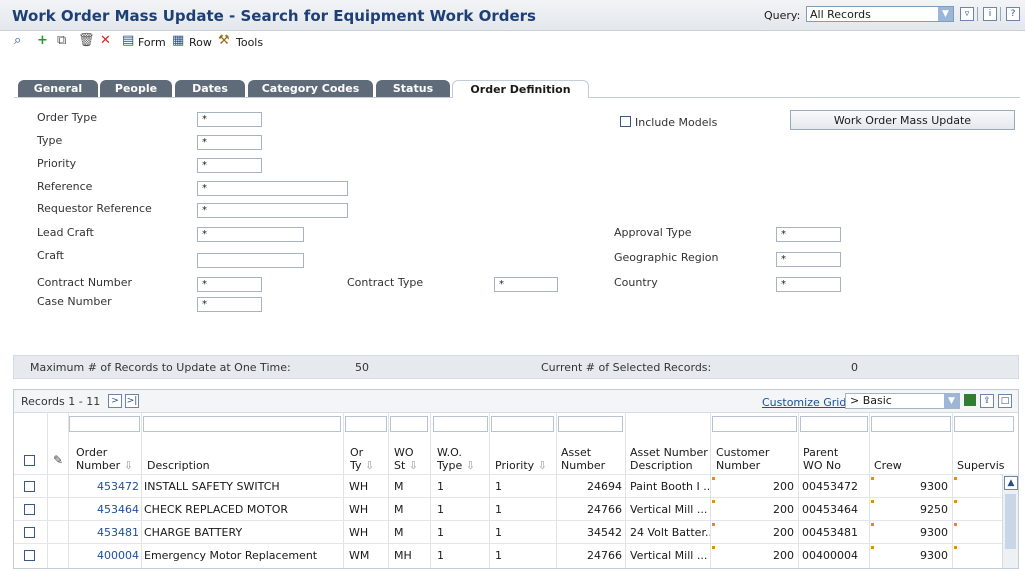  I want to click on qbe-wo-type, so click(460, 424).